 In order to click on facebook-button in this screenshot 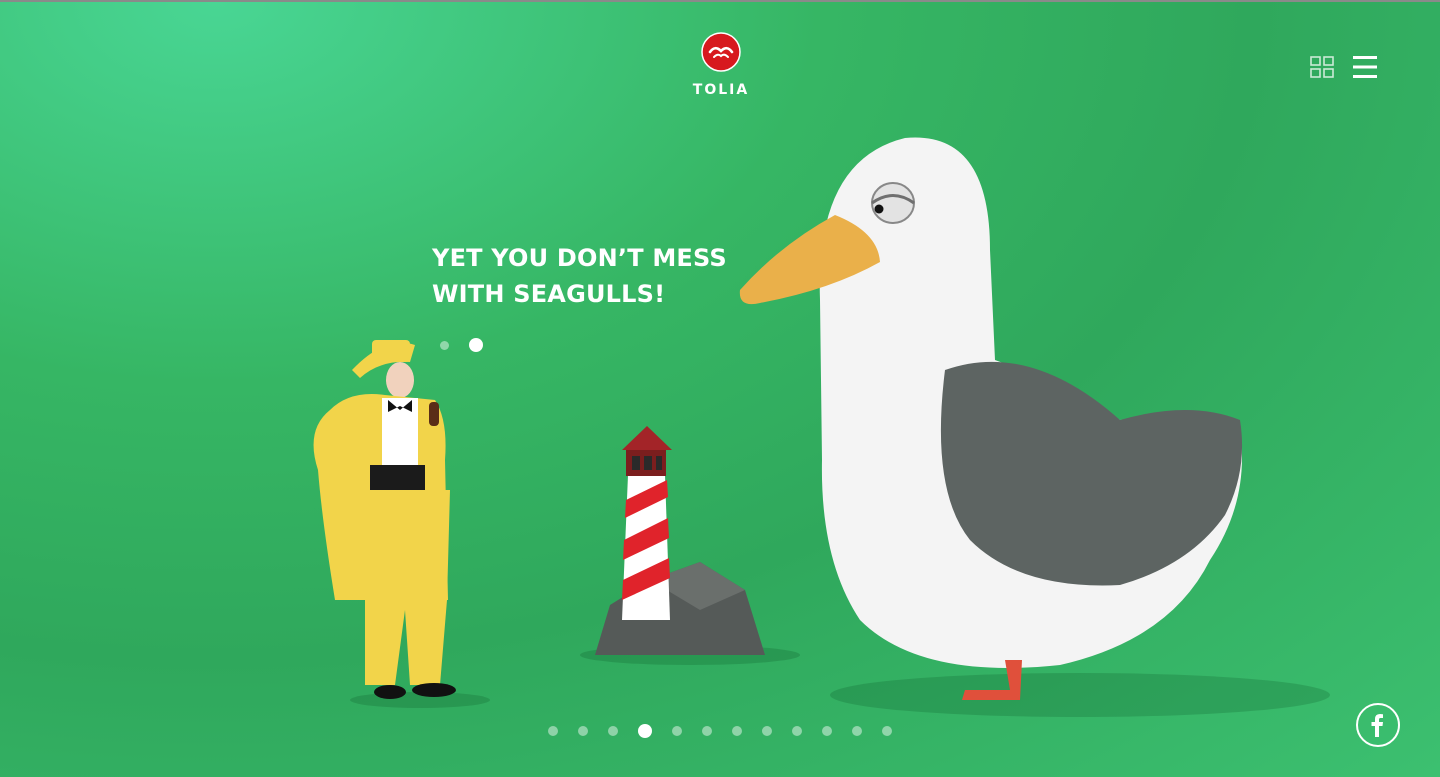, I will do `click(1378, 725)`.